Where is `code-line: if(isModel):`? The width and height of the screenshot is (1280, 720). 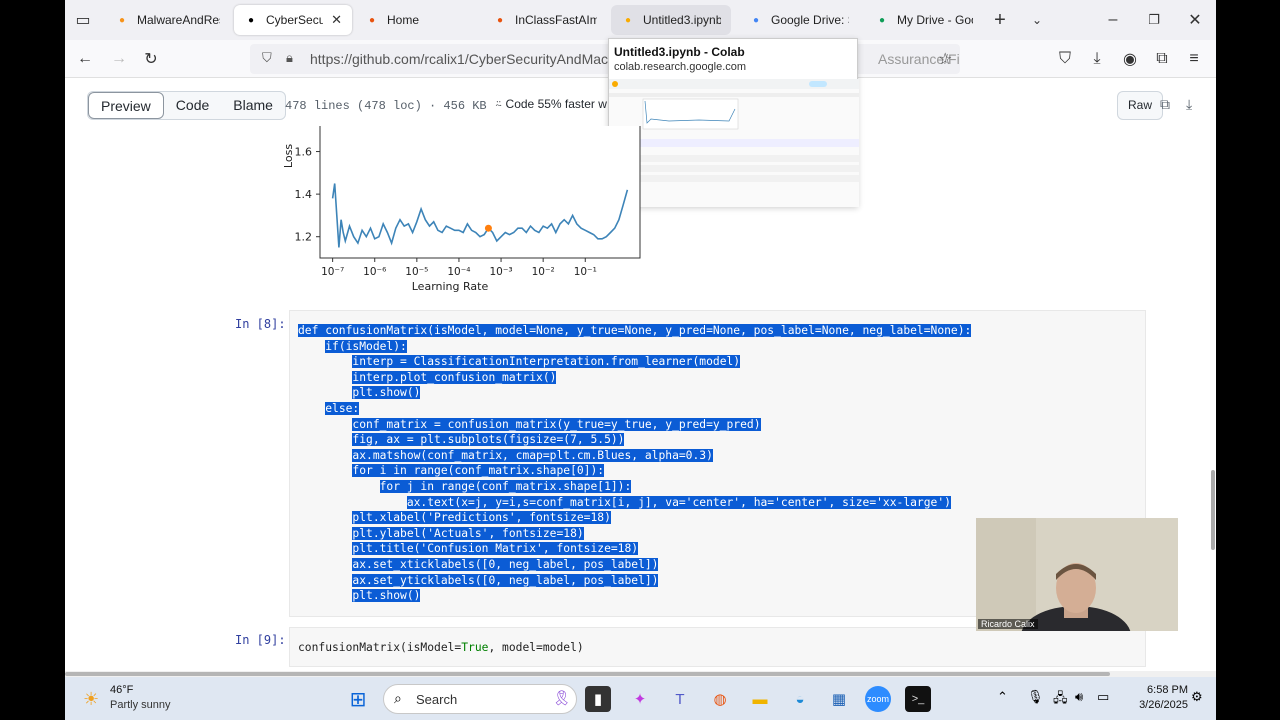
code-line: if(isModel): is located at coordinates (634, 347).